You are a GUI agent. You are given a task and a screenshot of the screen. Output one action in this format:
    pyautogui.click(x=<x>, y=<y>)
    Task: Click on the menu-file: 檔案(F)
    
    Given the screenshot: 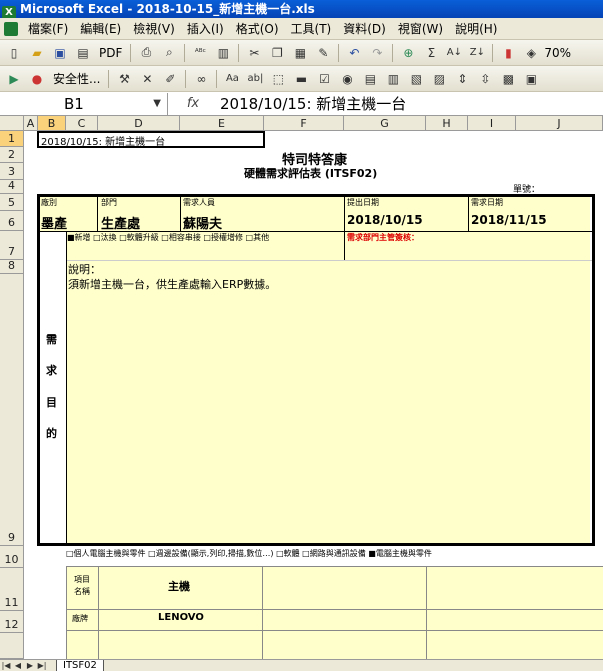 What is the action you would take?
    pyautogui.click(x=50, y=28)
    